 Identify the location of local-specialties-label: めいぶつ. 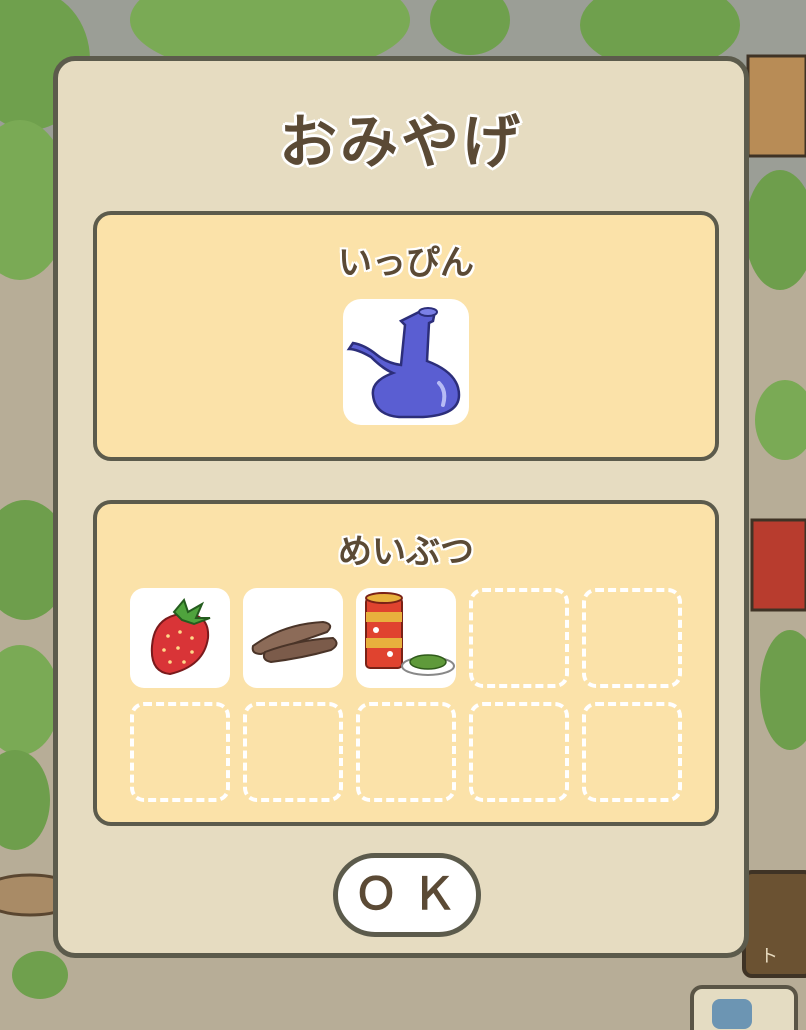
(406, 552).